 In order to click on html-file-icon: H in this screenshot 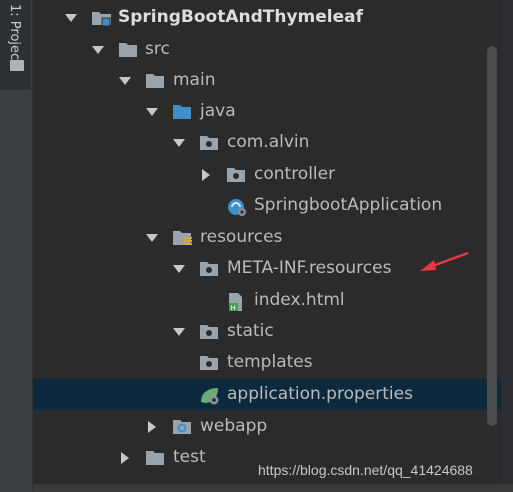, I will do `click(235, 302)`.